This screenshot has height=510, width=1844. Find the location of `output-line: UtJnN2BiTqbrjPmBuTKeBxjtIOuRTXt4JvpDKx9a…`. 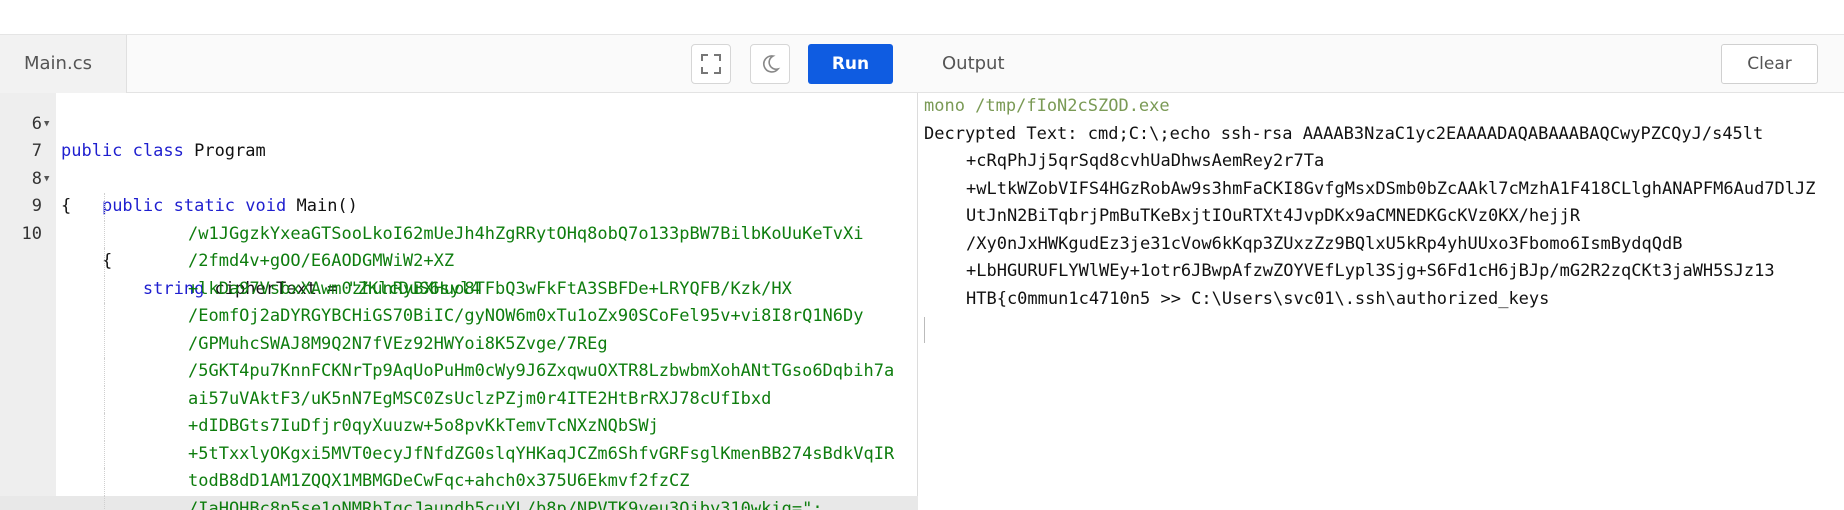

output-line: UtJnN2BiTqbrjPmBuTKeBxjtIOuRTXt4JvpDKx9a… is located at coordinates (1273, 216).